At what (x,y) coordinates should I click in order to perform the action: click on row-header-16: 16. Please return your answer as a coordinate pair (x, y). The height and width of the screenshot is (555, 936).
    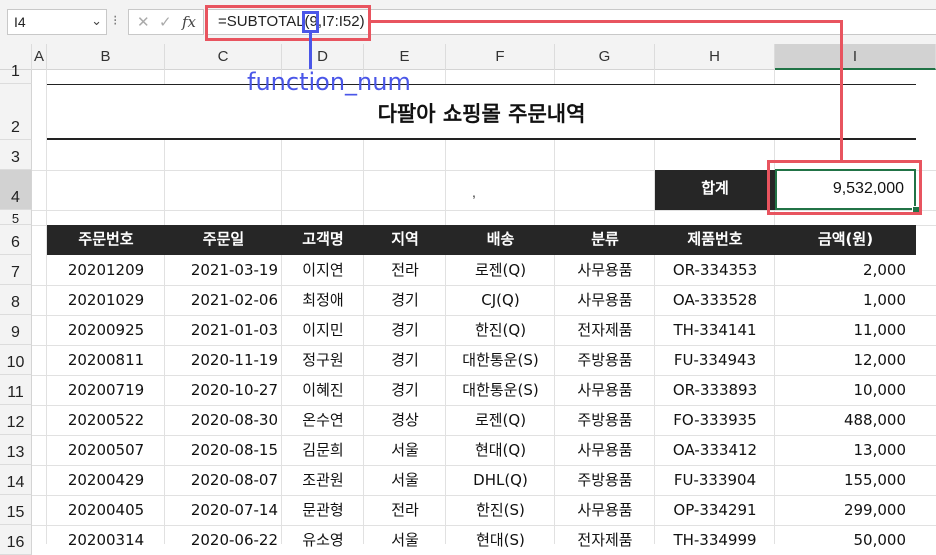
    Looking at the image, I should click on (16, 540).